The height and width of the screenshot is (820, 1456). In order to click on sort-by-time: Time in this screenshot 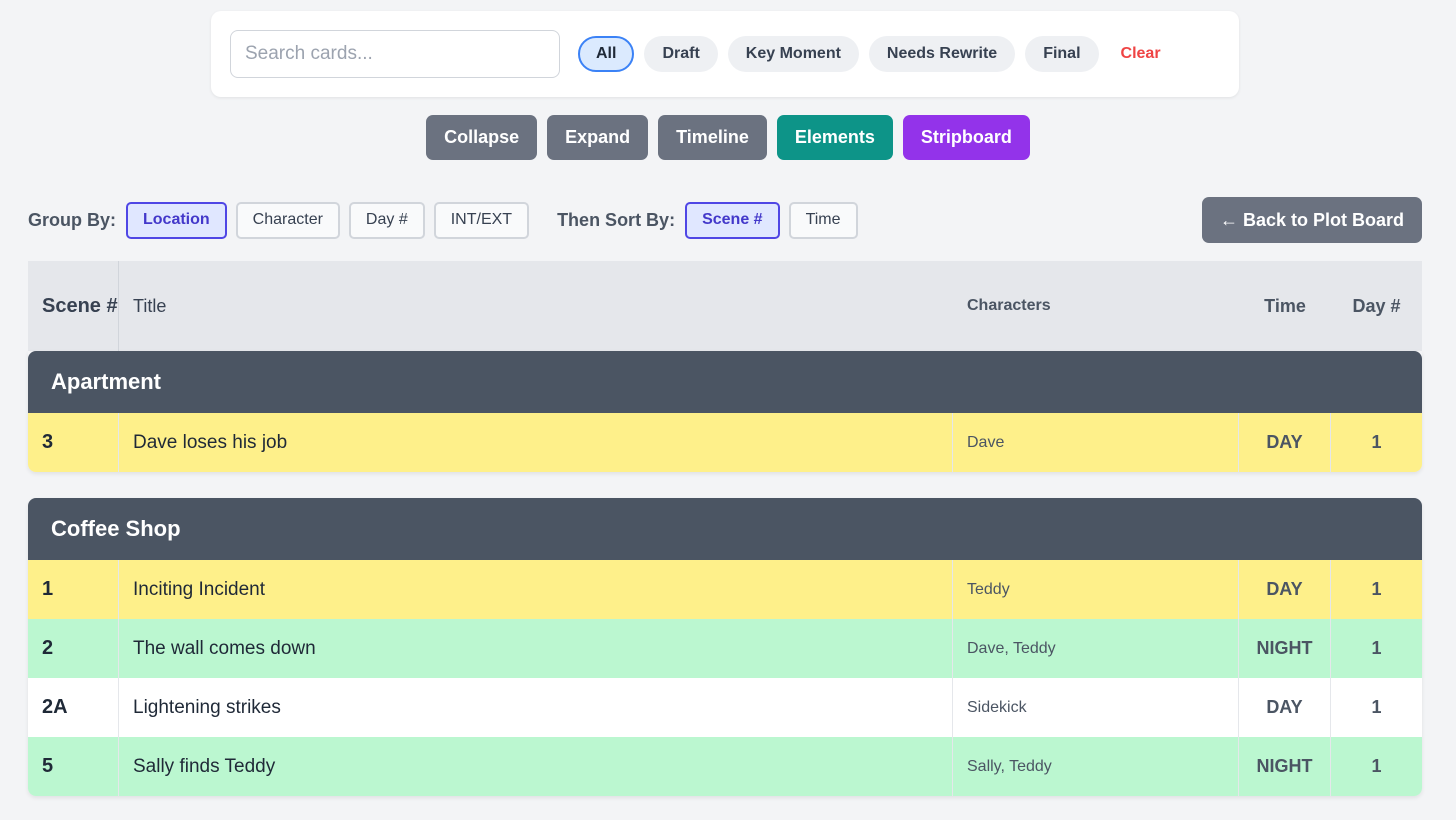, I will do `click(823, 220)`.